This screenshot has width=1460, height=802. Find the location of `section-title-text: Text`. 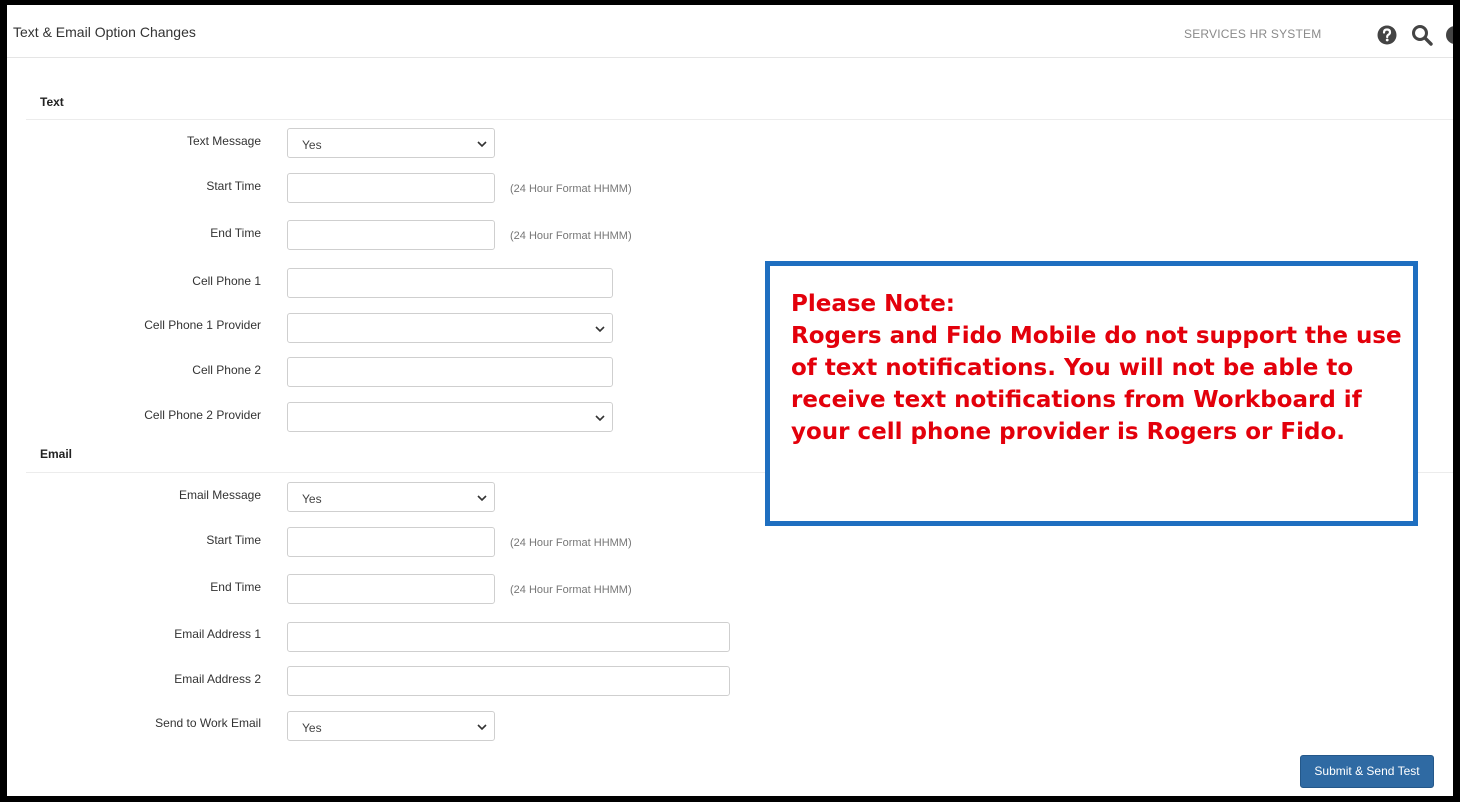

section-title-text: Text is located at coordinates (52, 102).